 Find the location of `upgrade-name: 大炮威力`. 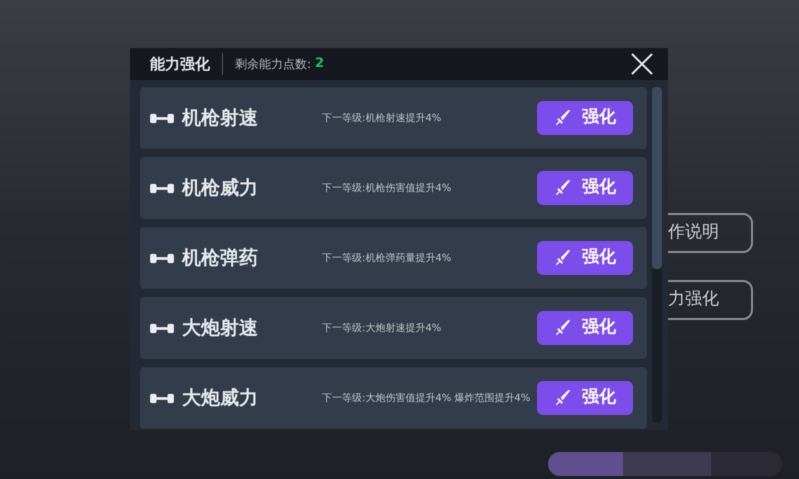

upgrade-name: 大炮威力 is located at coordinates (220, 398).